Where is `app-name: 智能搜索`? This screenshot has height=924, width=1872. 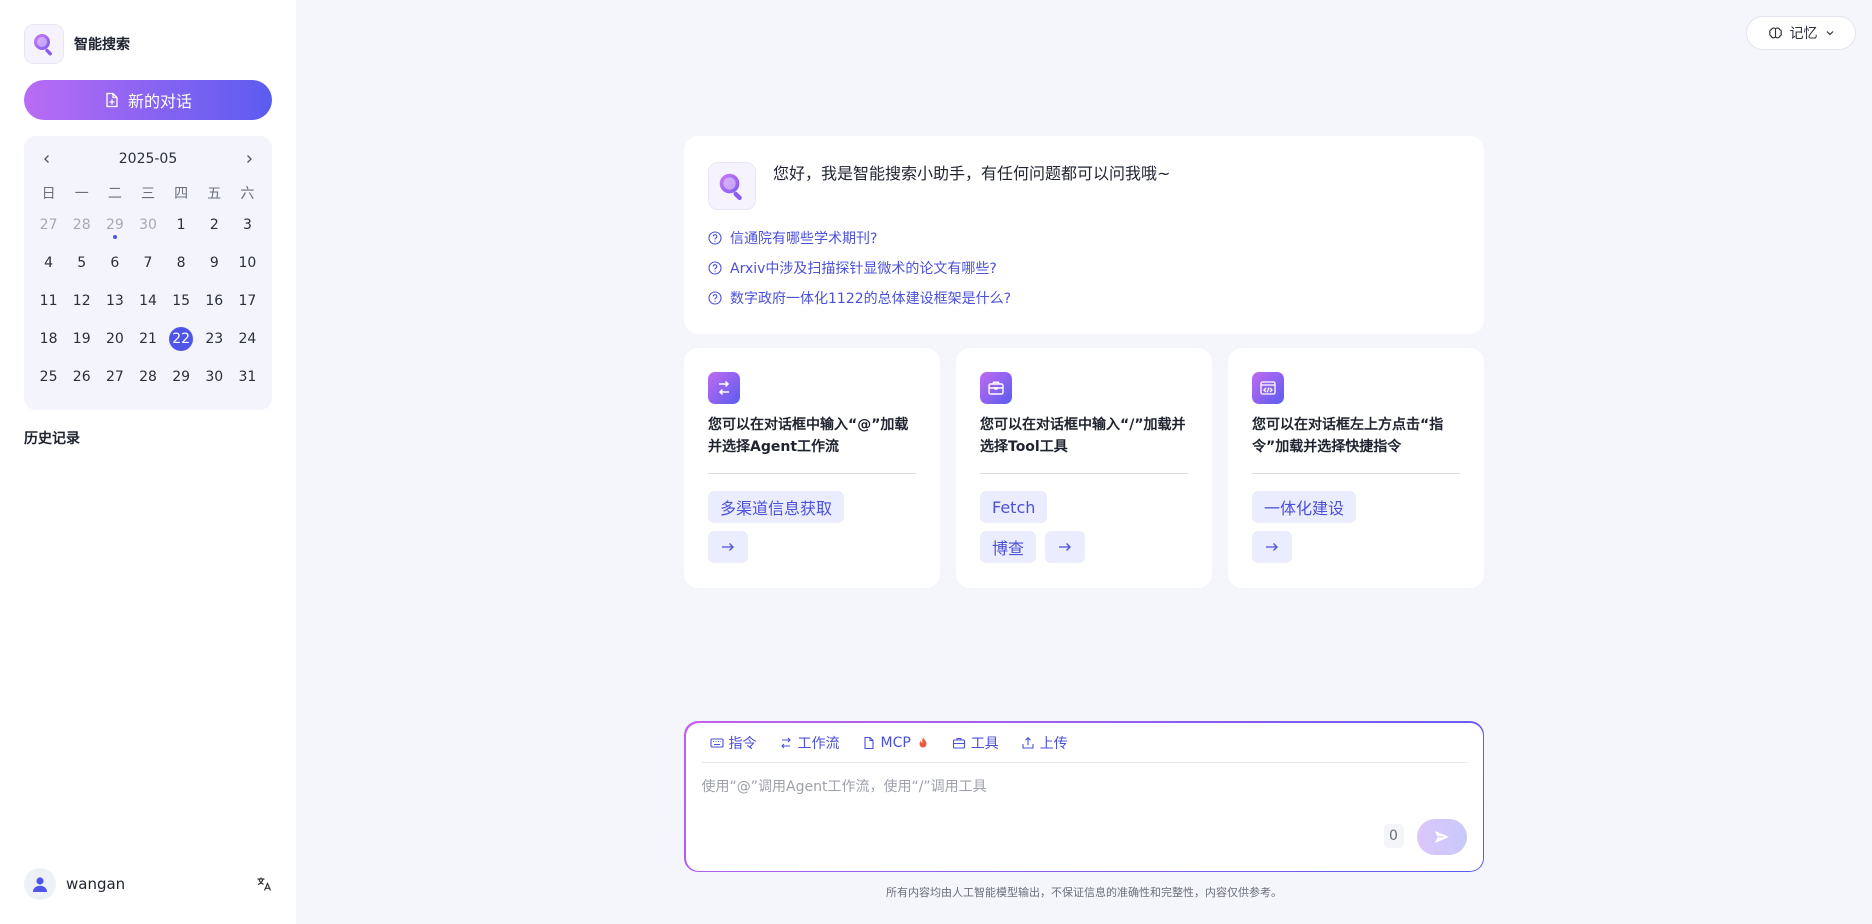 app-name: 智能搜索 is located at coordinates (102, 45).